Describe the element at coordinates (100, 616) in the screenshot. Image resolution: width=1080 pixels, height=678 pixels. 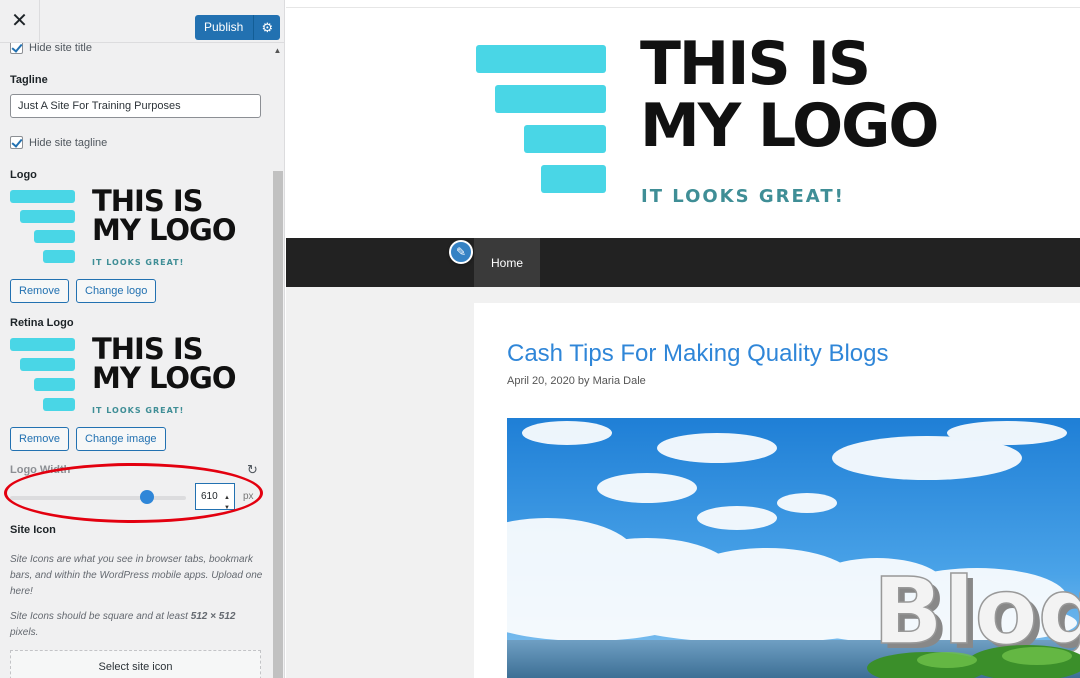
I see `site-icon-size-pre: Site Icons should be square and at least` at that location.